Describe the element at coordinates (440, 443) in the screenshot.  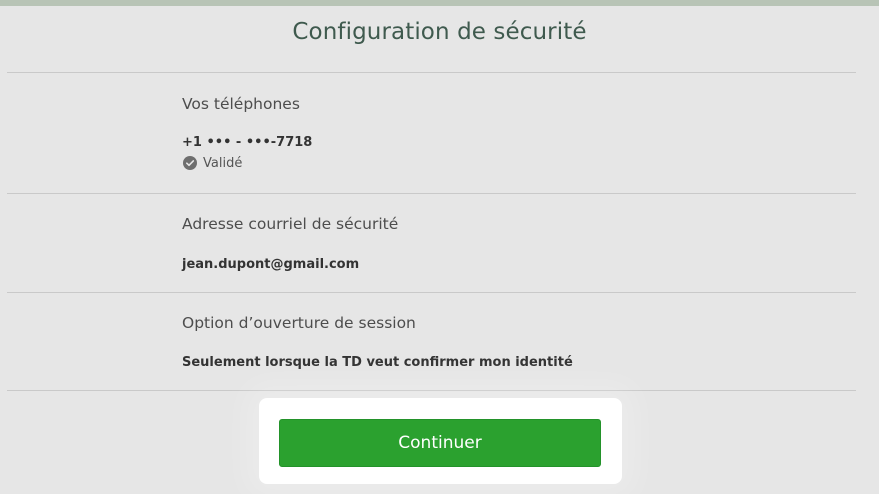
I see `continue-button: Continuer` at that location.